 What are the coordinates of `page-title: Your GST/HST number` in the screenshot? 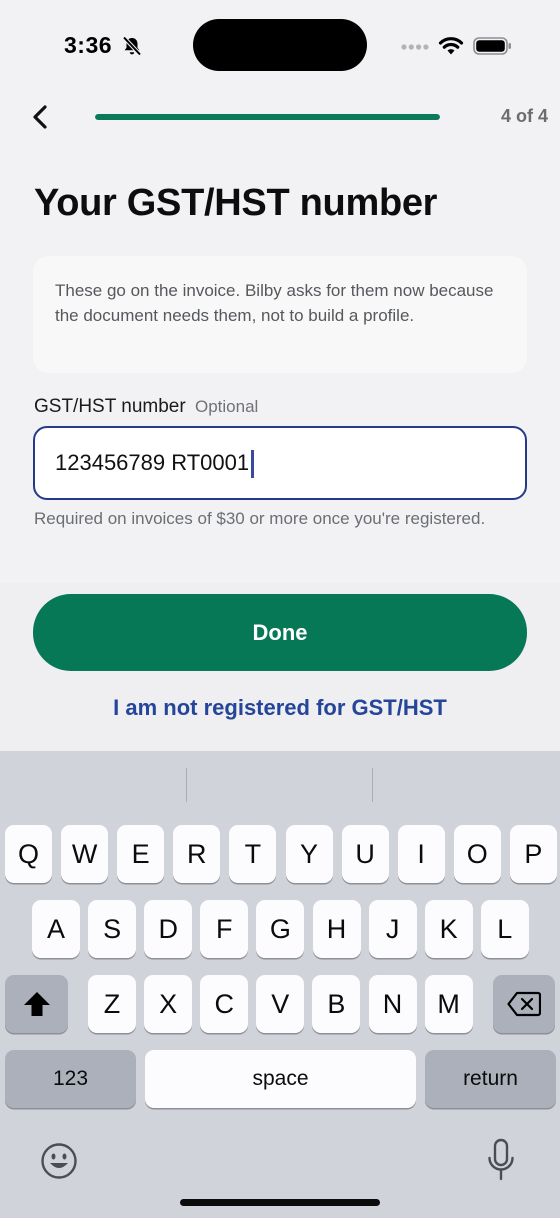 It's located at (236, 203).